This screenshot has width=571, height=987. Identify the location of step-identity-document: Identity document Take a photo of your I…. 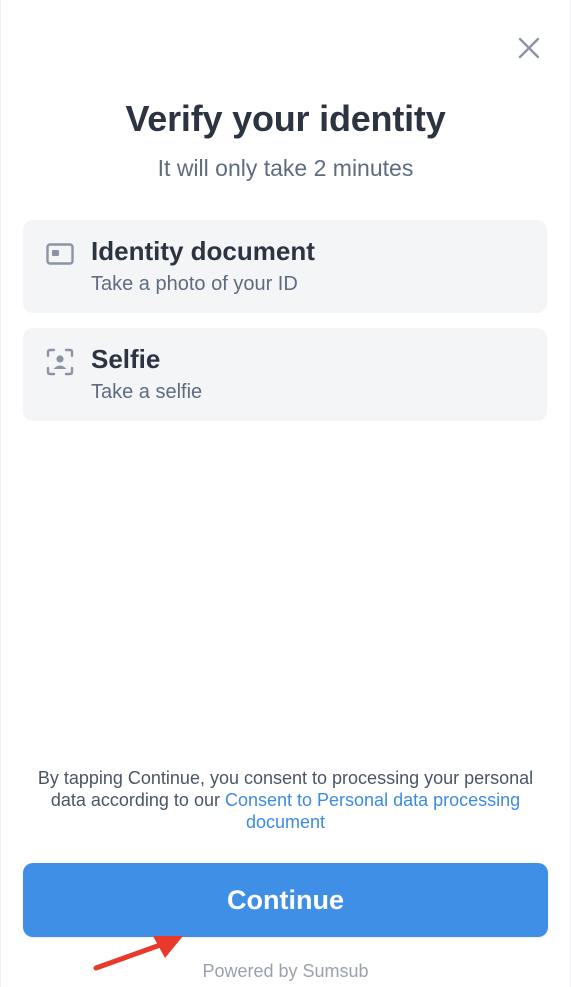
(285, 266).